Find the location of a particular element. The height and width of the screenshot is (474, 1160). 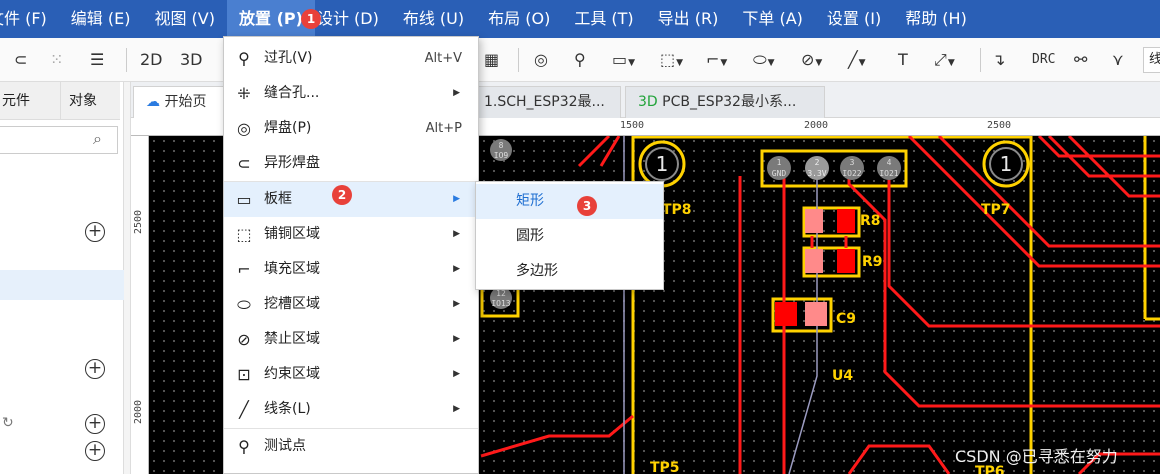

view-2d-button: 2D is located at coordinates (151, 60).